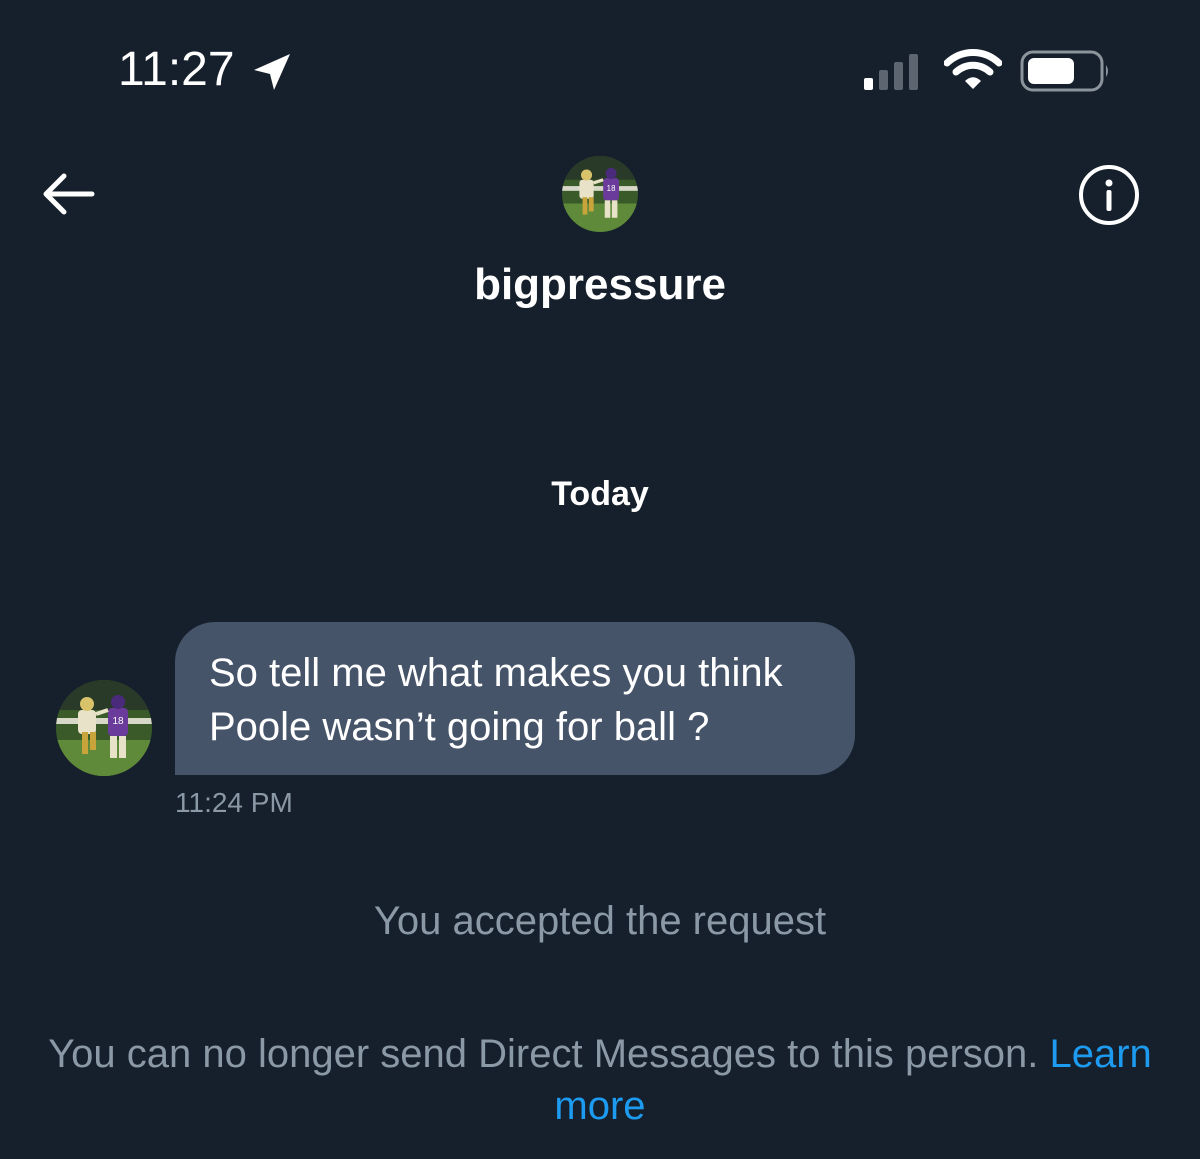  I want to click on request-accepted-notice: You accepted the request, so click(600, 921).